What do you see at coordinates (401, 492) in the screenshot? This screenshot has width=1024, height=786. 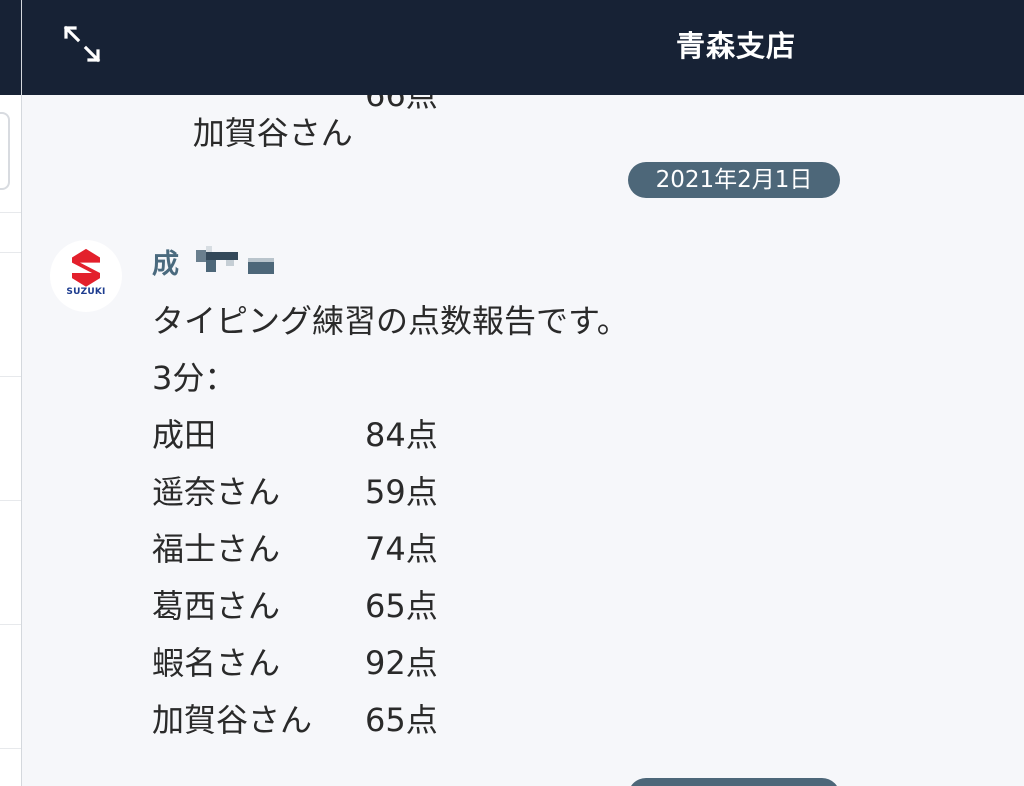 I see `score-value: 59点` at bounding box center [401, 492].